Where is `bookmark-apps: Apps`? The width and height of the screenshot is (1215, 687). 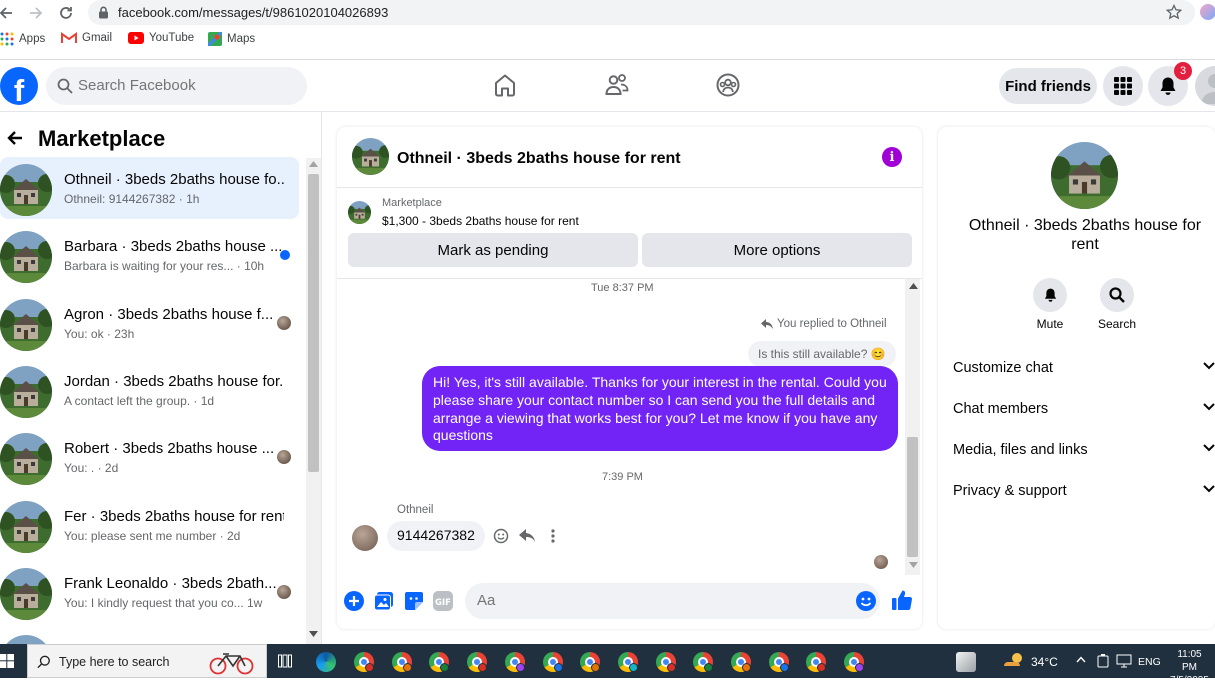
bookmark-apps: Apps is located at coordinates (22, 39).